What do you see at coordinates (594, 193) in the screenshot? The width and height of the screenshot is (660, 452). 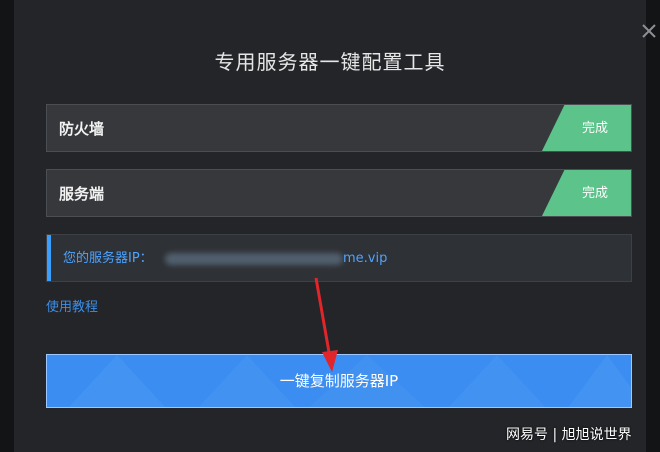 I see `server-status-text: 完成` at bounding box center [594, 193].